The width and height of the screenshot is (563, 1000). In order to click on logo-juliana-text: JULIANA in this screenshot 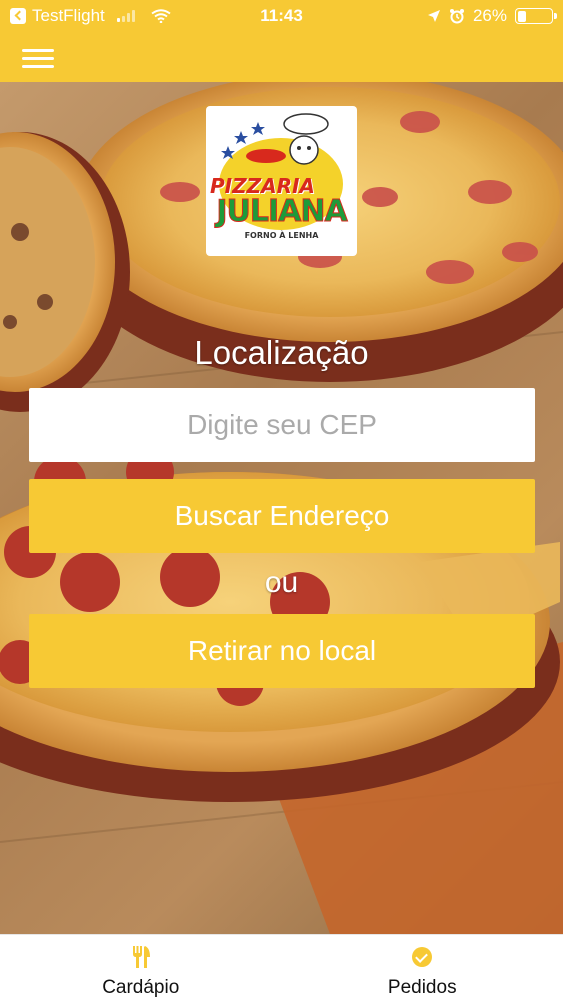, I will do `click(282, 212)`.